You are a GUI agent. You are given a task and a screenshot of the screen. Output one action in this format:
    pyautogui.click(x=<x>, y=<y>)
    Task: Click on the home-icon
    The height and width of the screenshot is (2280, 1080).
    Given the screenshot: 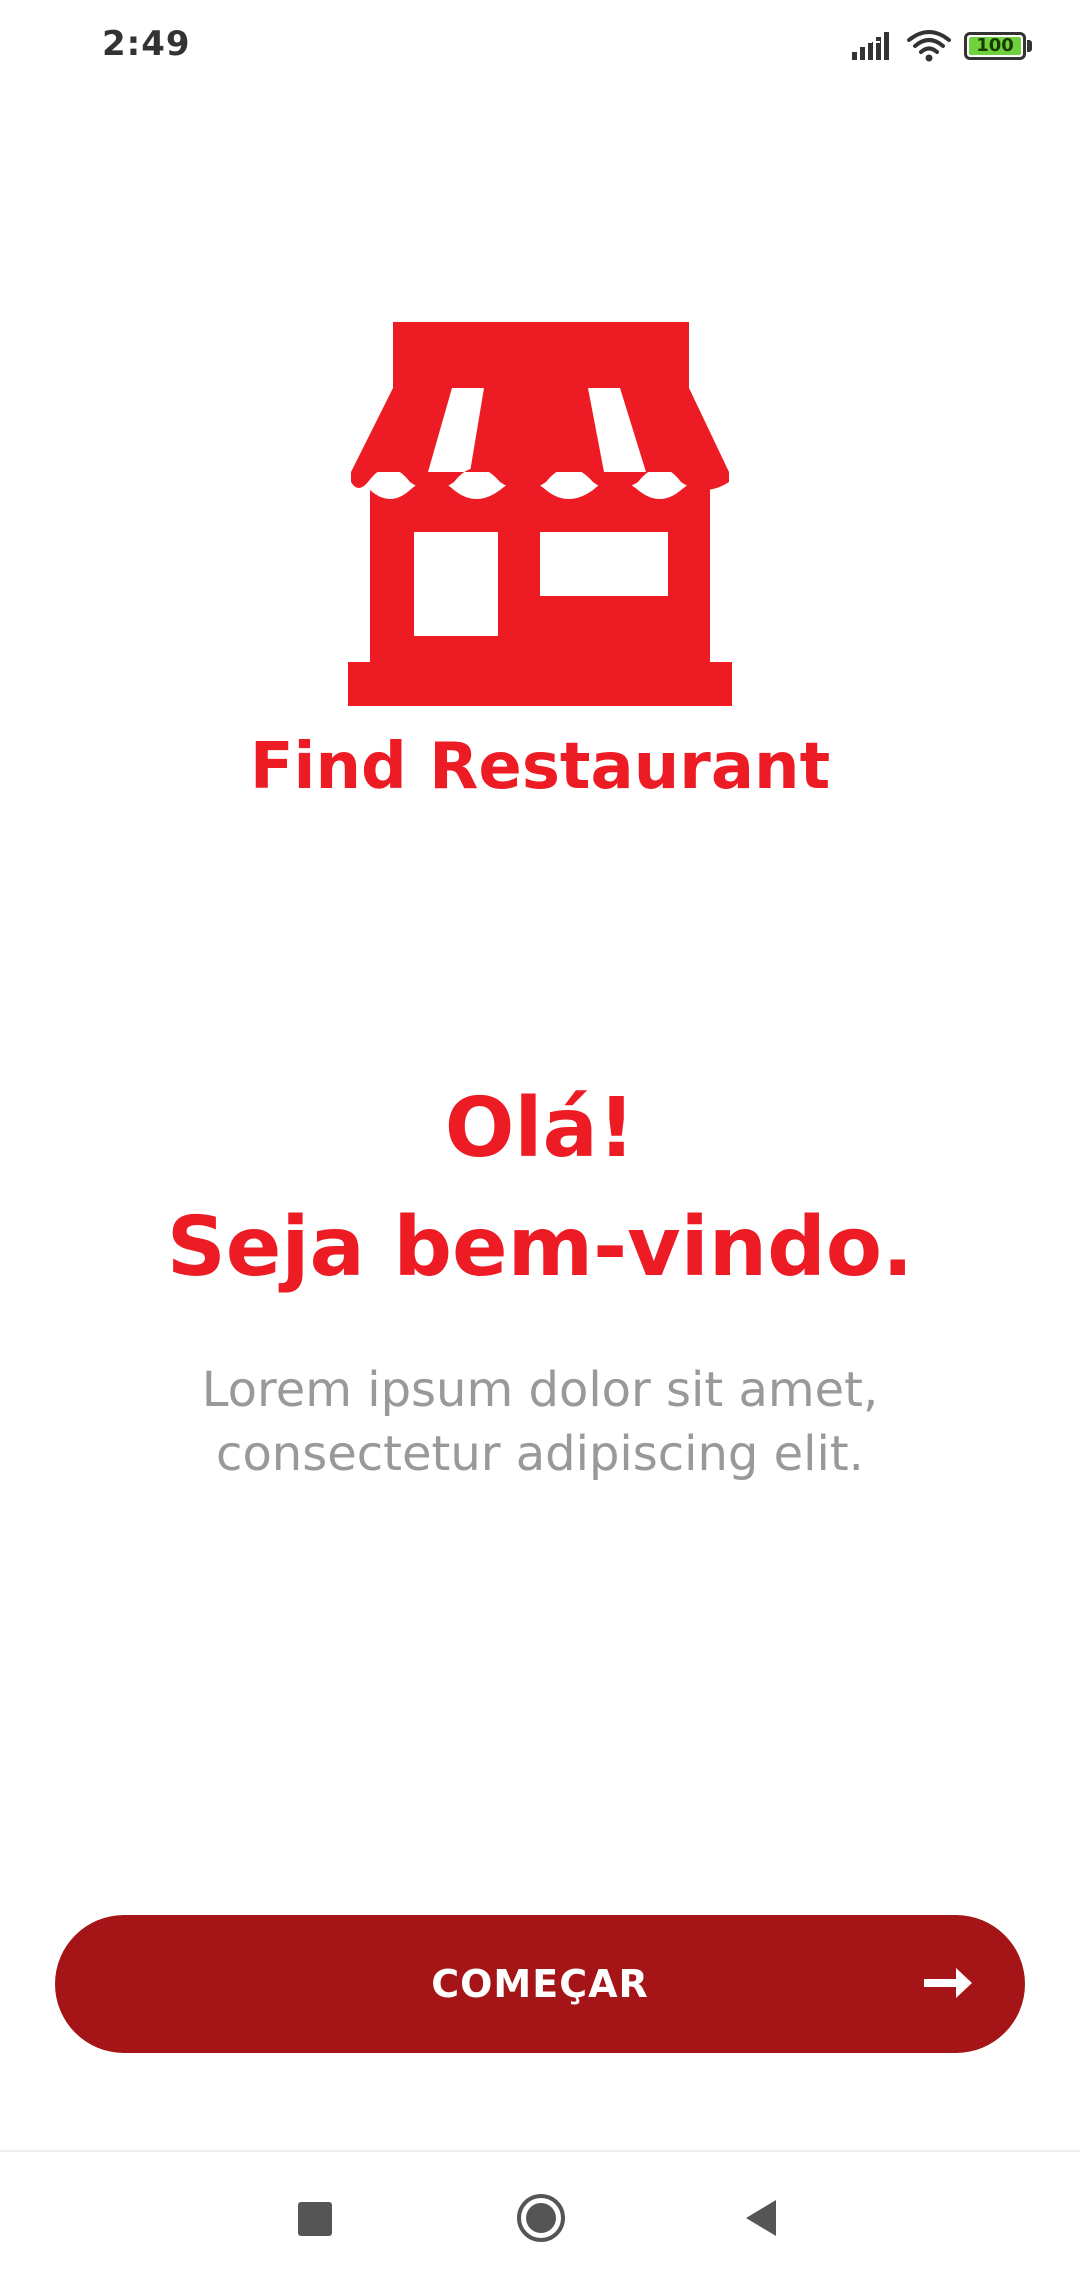 What is the action you would take?
    pyautogui.click(x=541, y=2218)
    